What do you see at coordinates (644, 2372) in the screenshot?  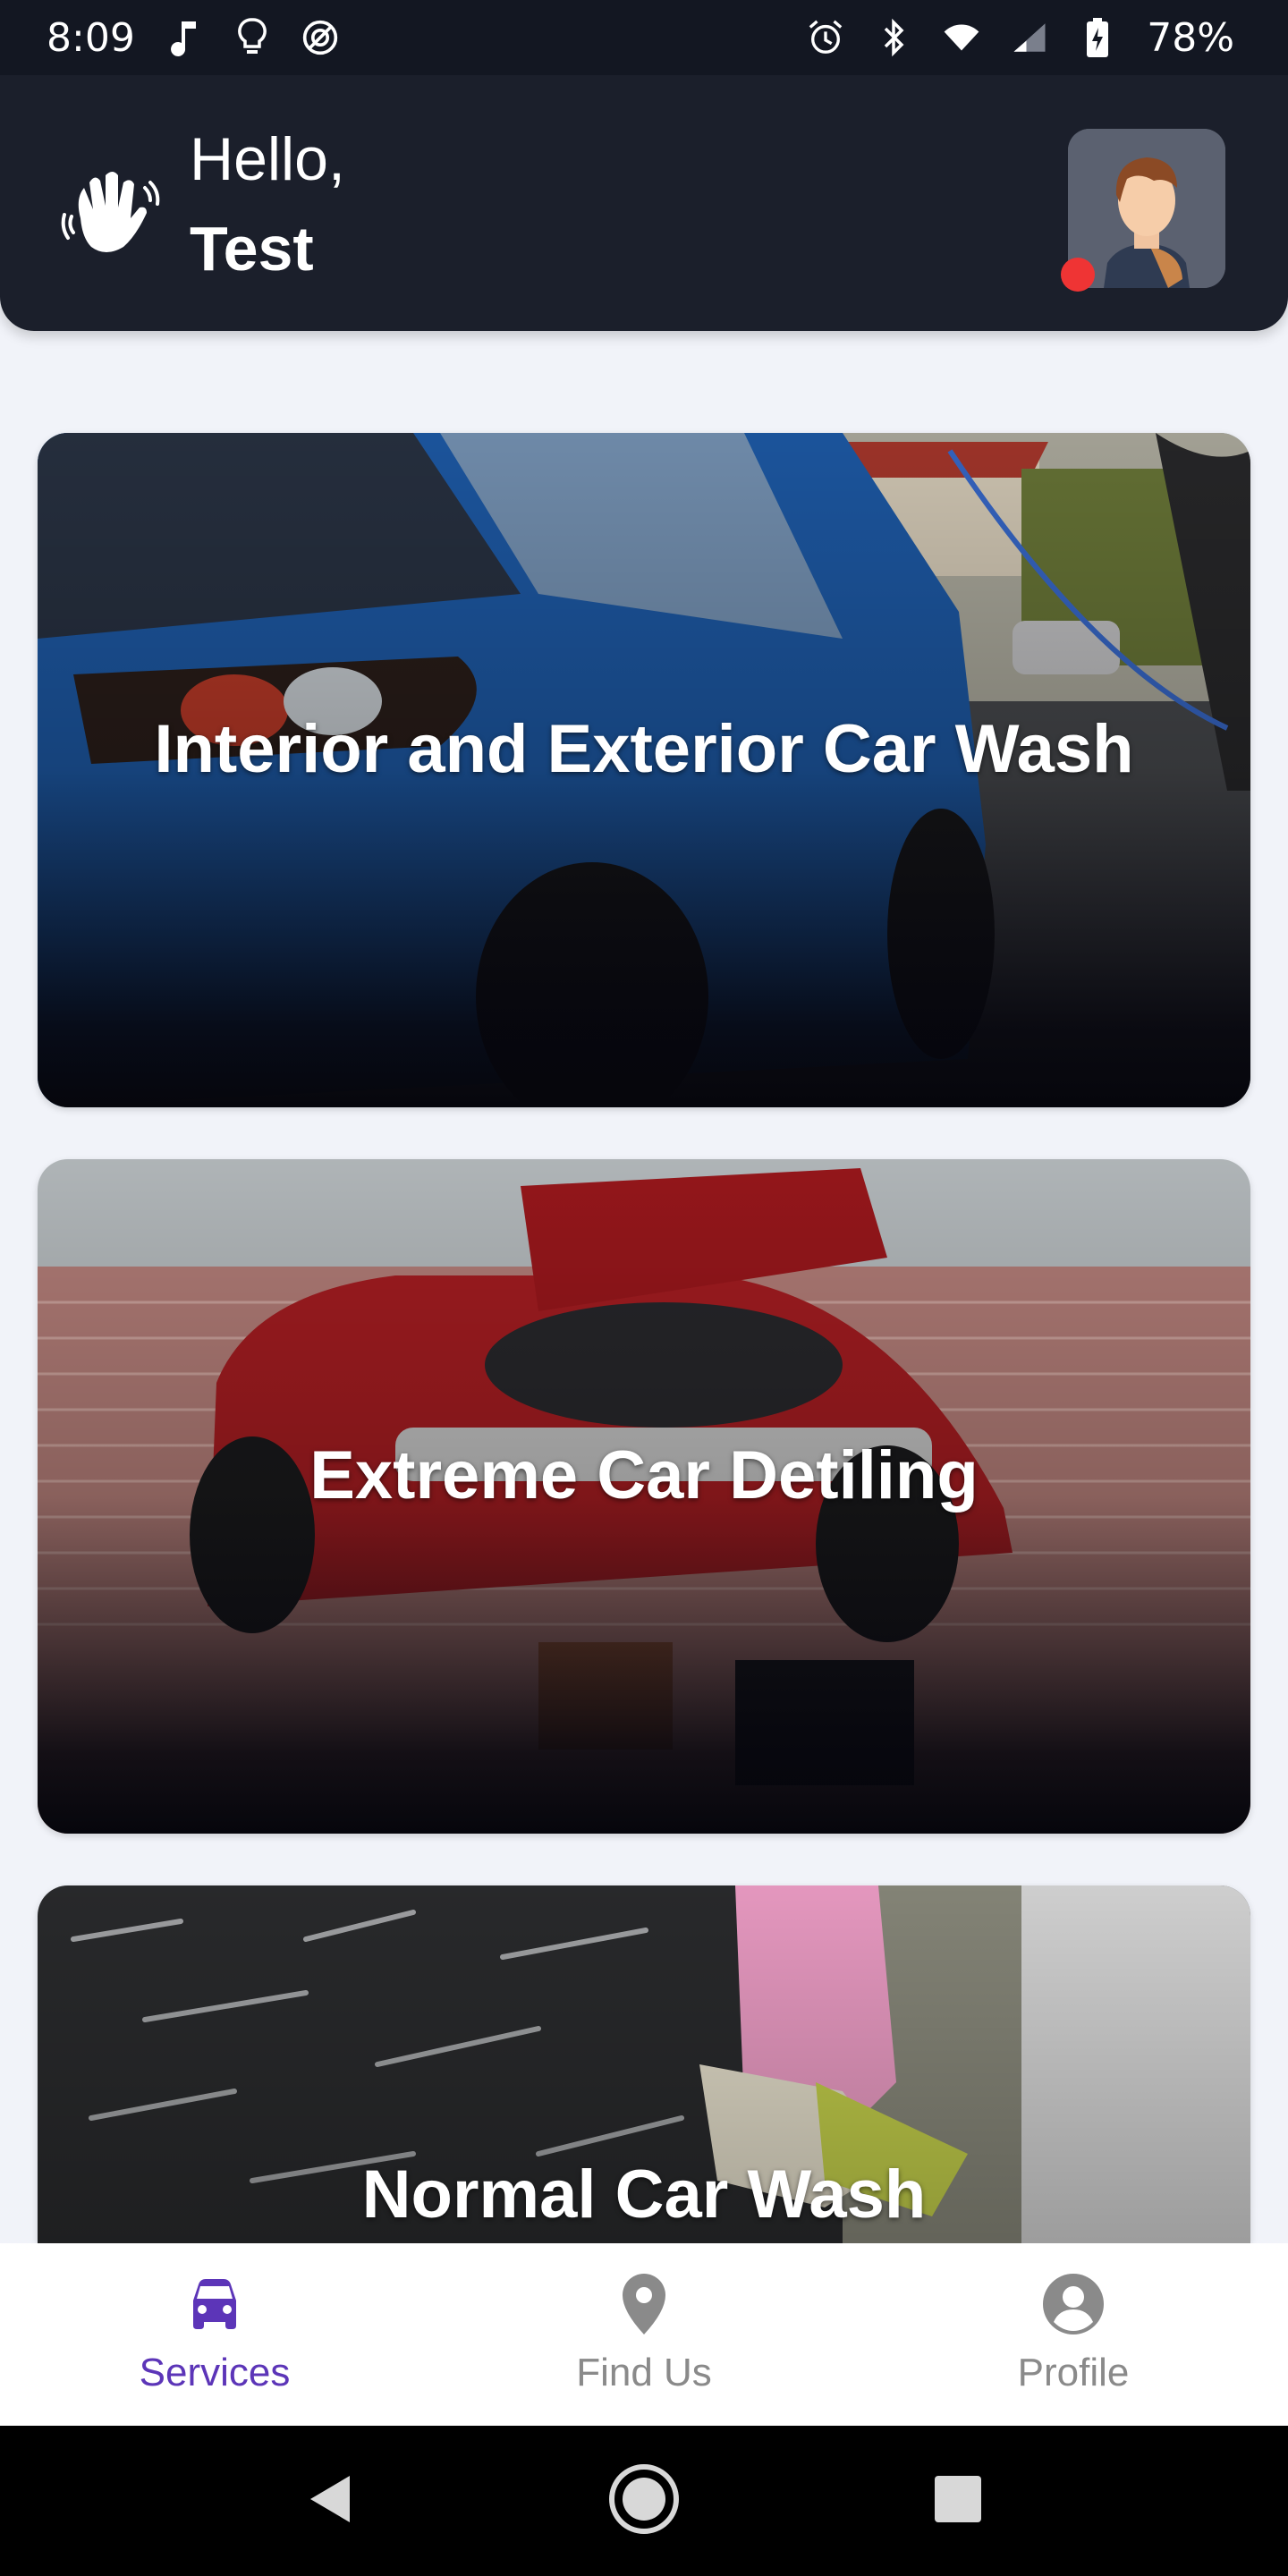 I see `nav-label: Find Us` at bounding box center [644, 2372].